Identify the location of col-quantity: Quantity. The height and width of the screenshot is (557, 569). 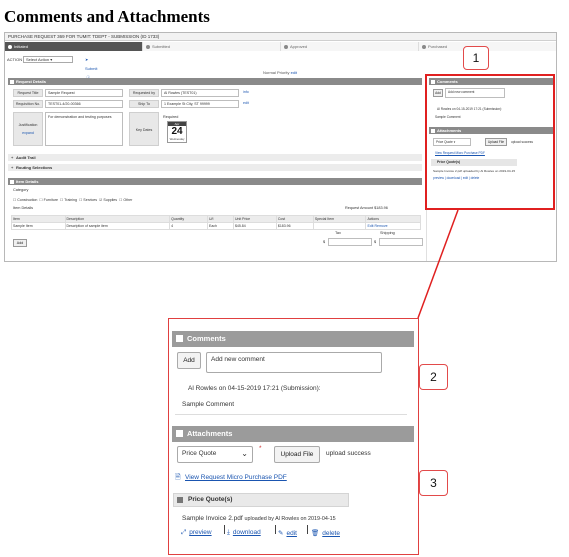
(188, 219).